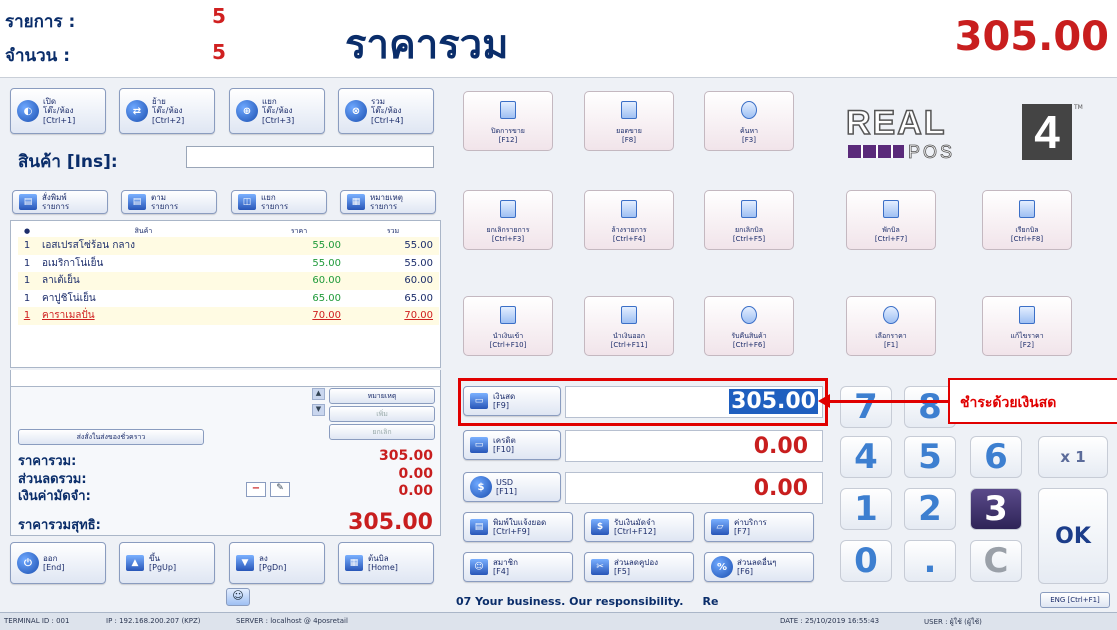 The width and height of the screenshot is (1117, 630). What do you see at coordinates (996, 561) in the screenshot?
I see `key-clear: C` at bounding box center [996, 561].